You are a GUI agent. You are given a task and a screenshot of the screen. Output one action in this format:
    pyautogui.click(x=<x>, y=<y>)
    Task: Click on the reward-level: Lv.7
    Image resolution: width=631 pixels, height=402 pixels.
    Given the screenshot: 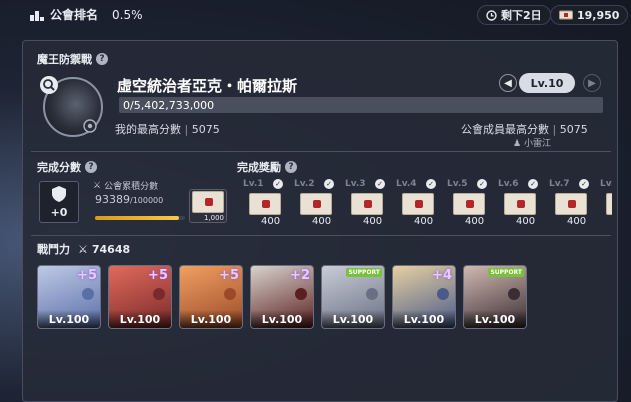 What is the action you would take?
    pyautogui.click(x=559, y=184)
    